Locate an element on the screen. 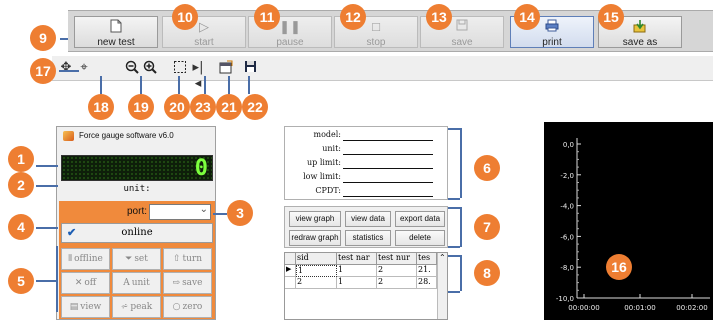  unit-button: Aunit is located at coordinates (136, 283).